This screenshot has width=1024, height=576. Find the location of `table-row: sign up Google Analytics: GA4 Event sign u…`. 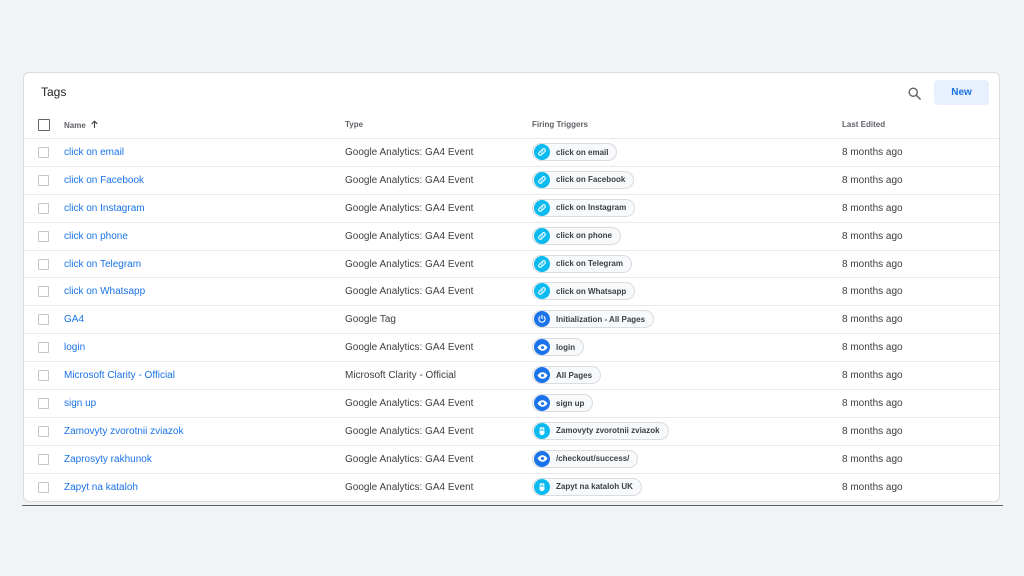

table-row: sign up Google Analytics: GA4 Event sign u… is located at coordinates (511, 404).